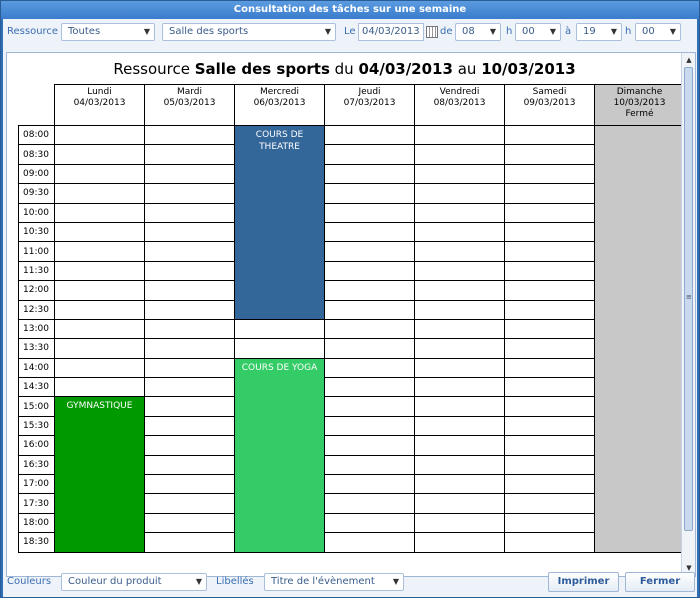 This screenshot has width=700, height=598. Describe the element at coordinates (583, 582) in the screenshot. I see `print-button: Imprimer` at that location.